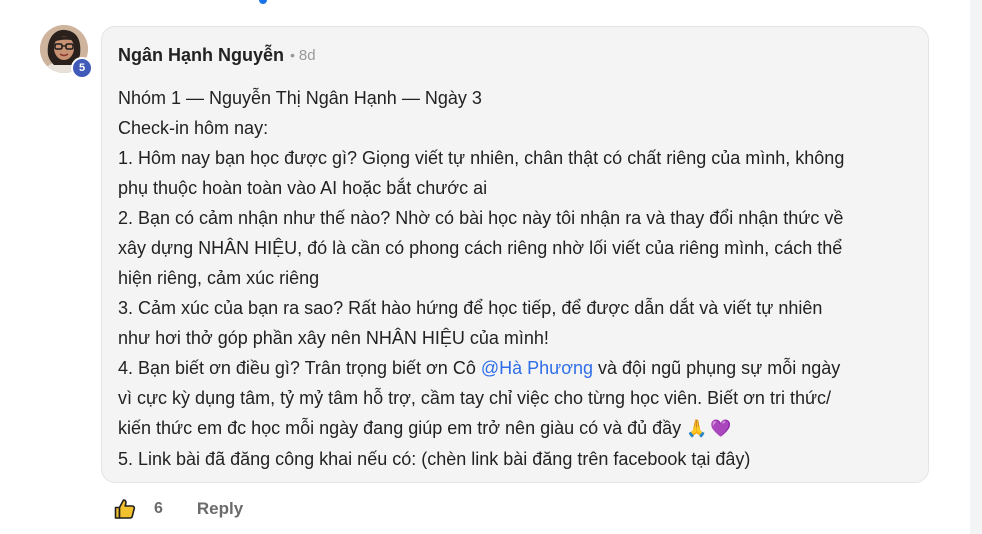  What do you see at coordinates (721, 428) in the screenshot?
I see `purple-heart-emoji-icon: 💜` at bounding box center [721, 428].